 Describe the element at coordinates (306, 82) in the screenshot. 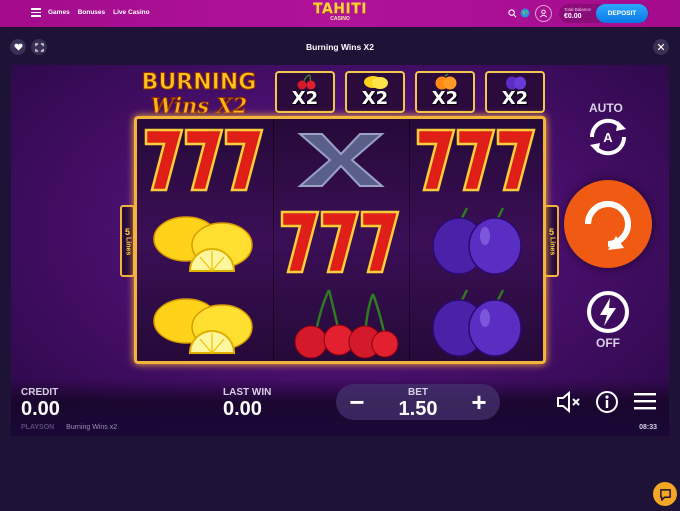

I see `cherry-icon` at that location.